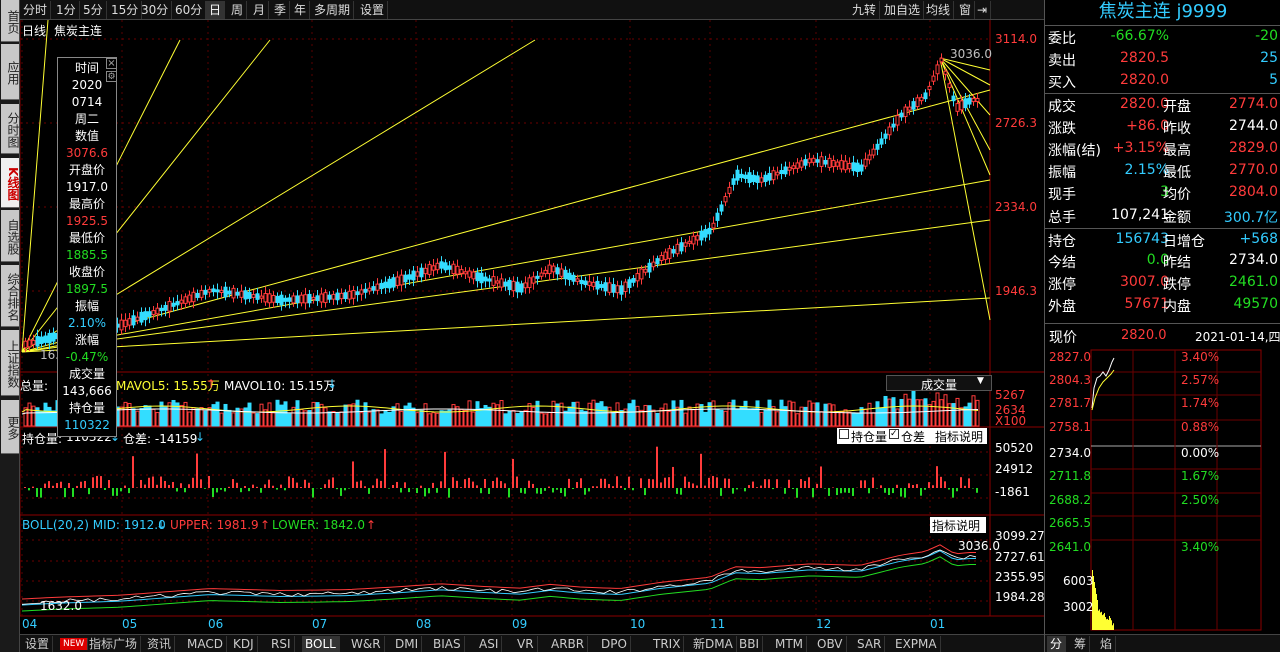 This screenshot has width=1280, height=652. I want to click on quote-label: 外盘, so click(1062, 307).